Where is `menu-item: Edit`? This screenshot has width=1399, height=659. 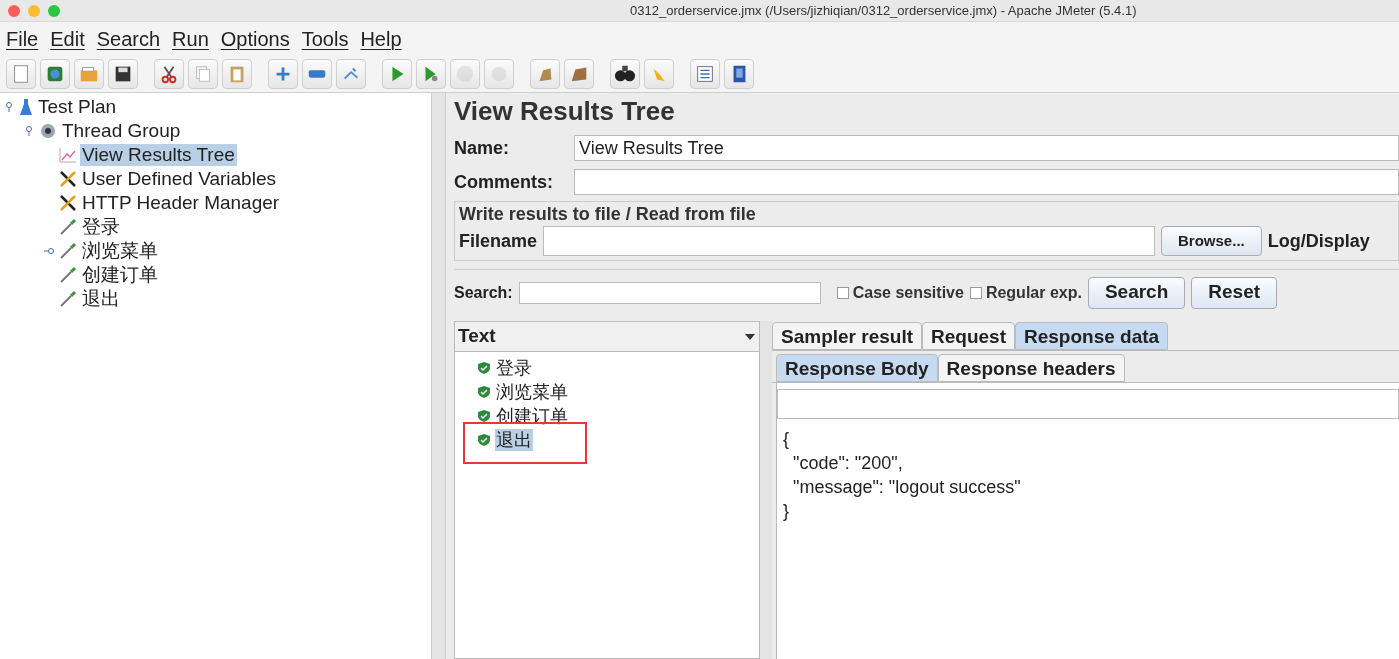 menu-item: Edit is located at coordinates (67, 38).